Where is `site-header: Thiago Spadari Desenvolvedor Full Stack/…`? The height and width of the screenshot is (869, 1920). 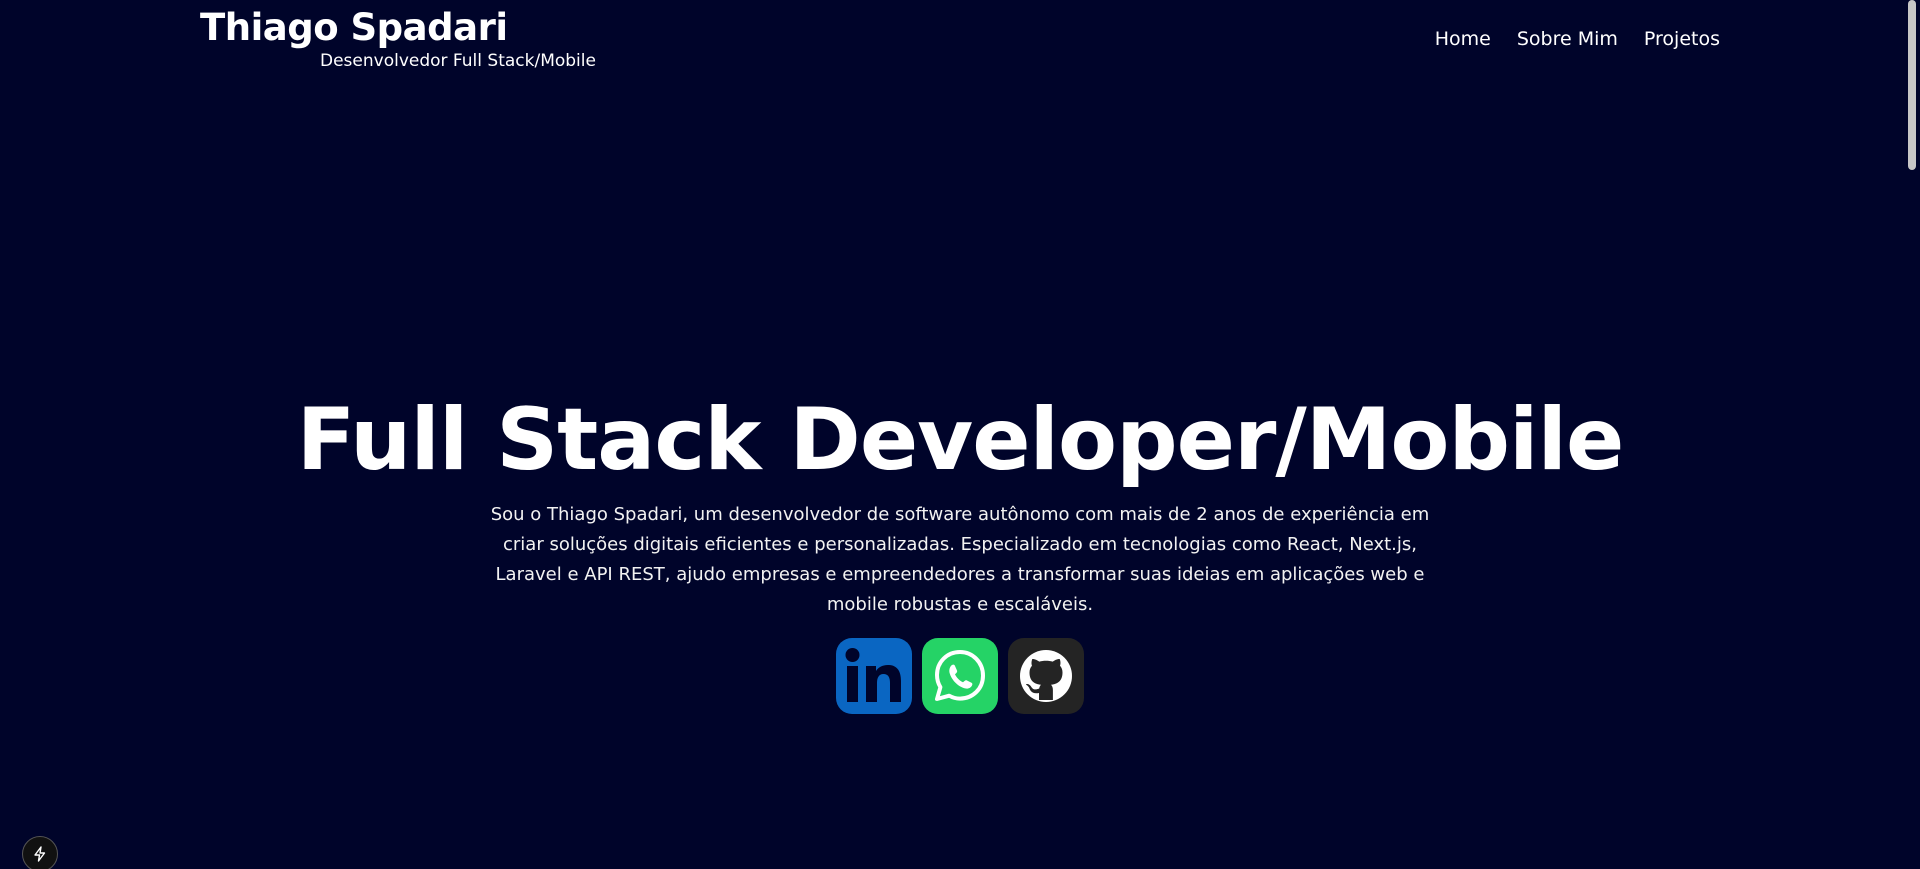 site-header: Thiago Spadari Desenvolvedor Full Stack/… is located at coordinates (960, 40).